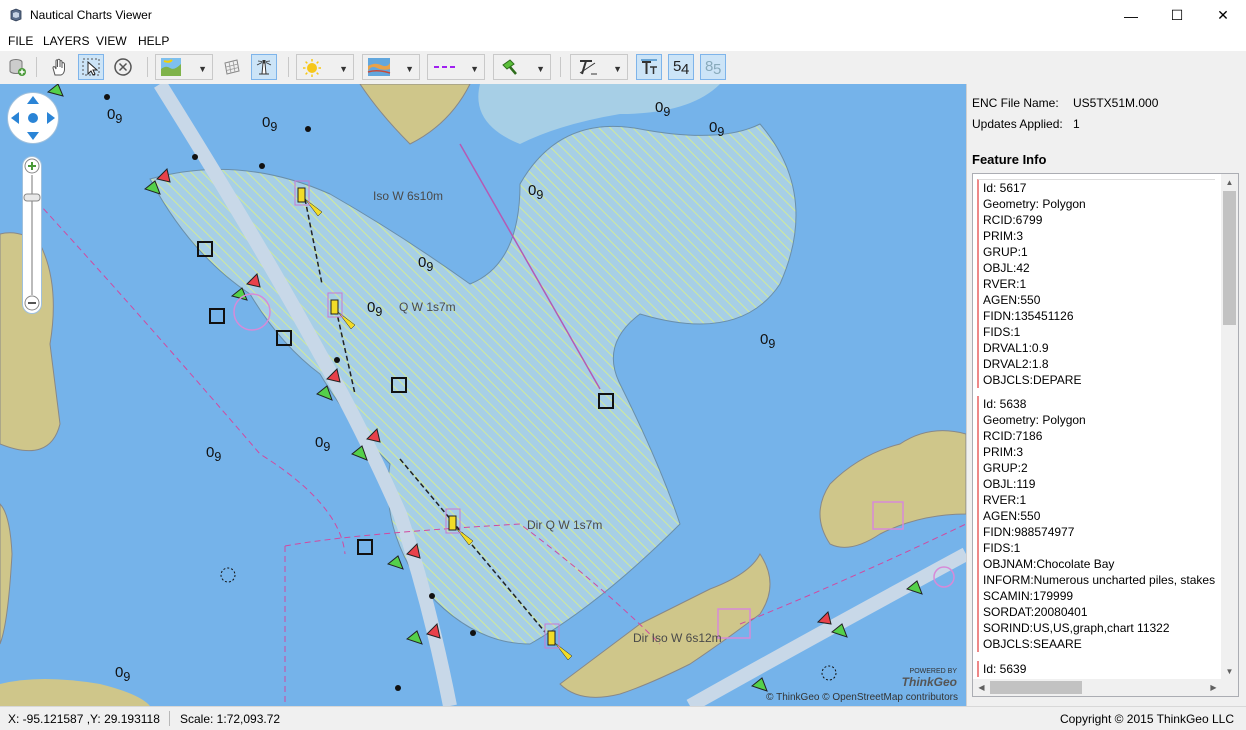 This screenshot has height=730, width=1246. I want to click on feature-attr: Id: 5638, so click(1005, 404).